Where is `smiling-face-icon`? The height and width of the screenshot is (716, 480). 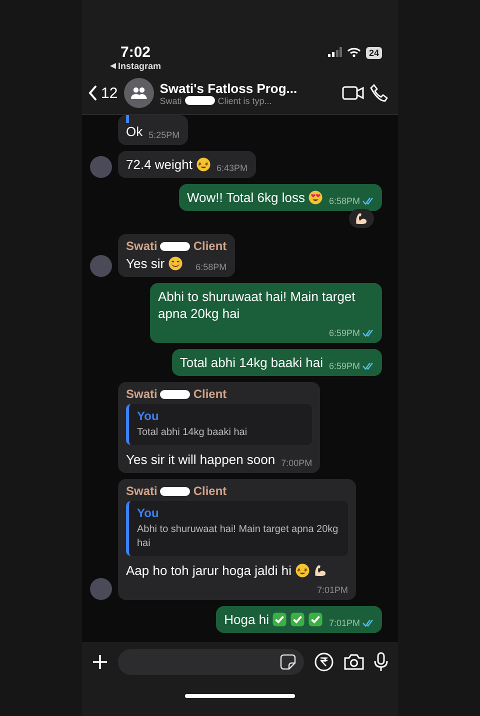 smiling-face-icon is located at coordinates (175, 263).